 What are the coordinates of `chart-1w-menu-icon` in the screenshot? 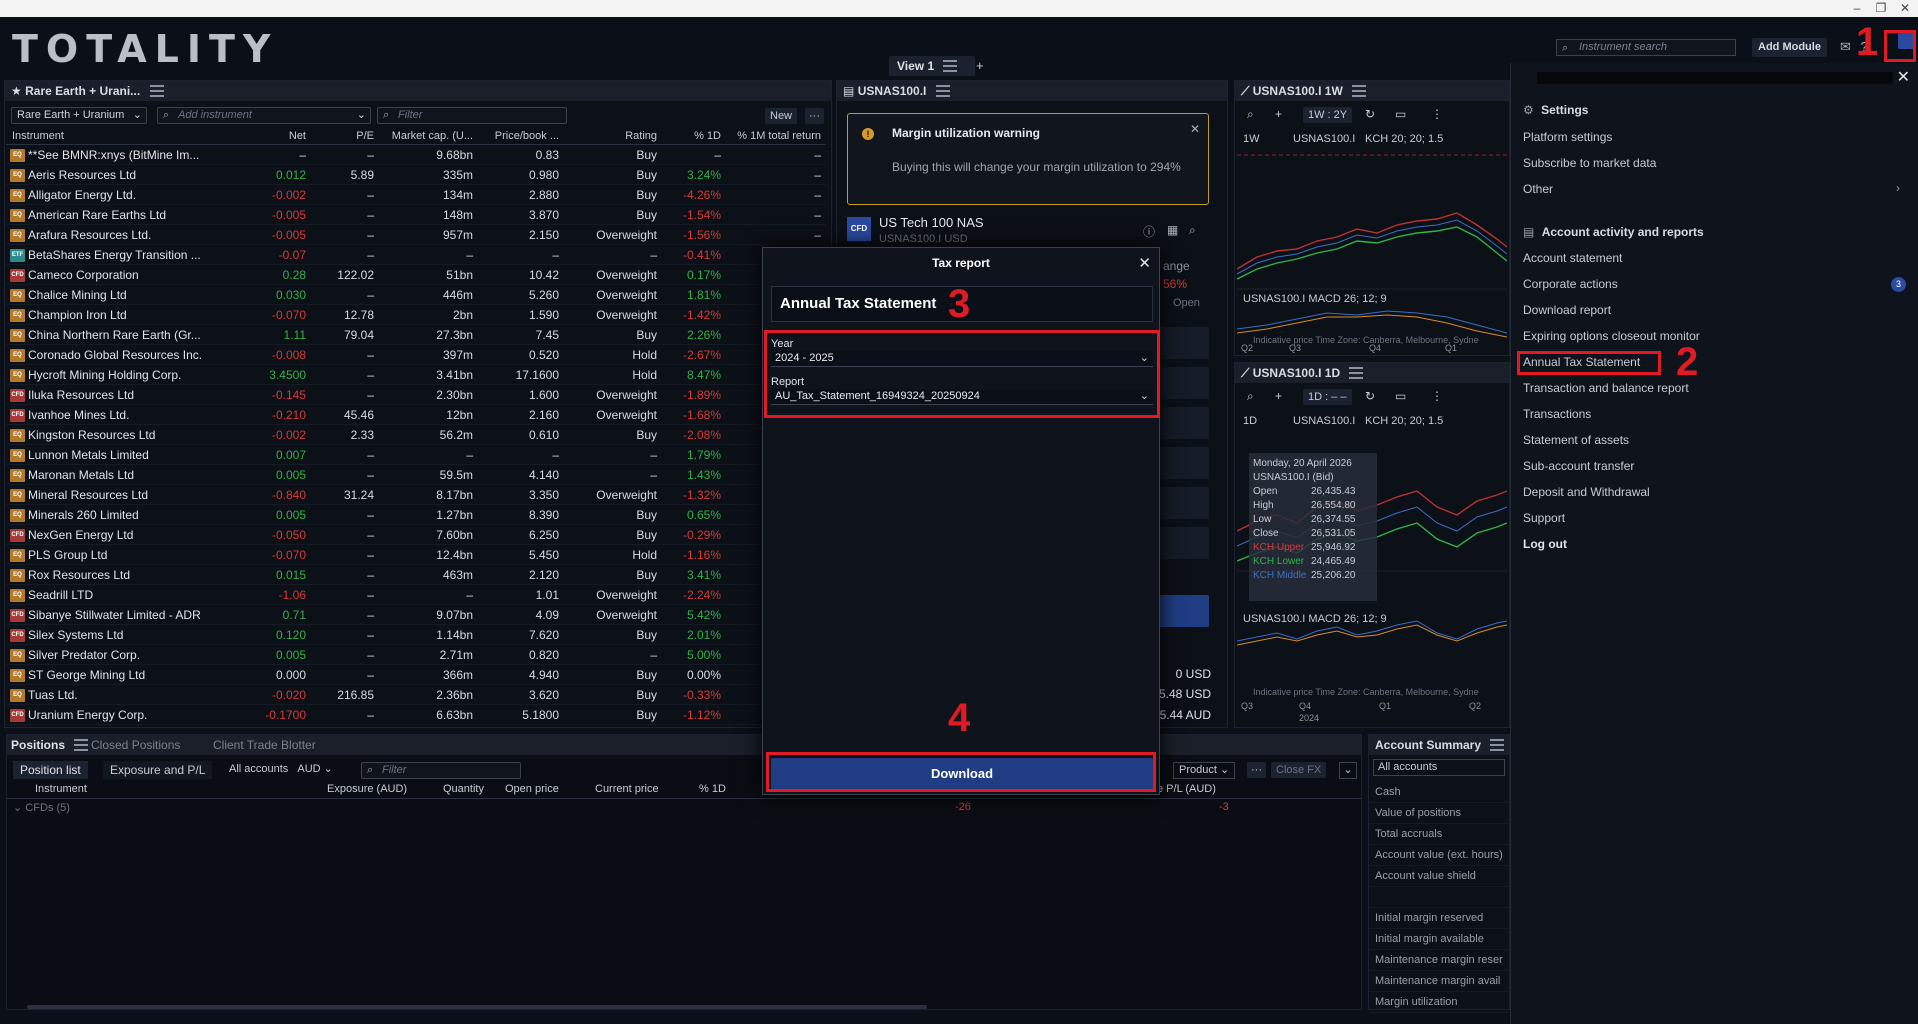 It's located at (1359, 91).